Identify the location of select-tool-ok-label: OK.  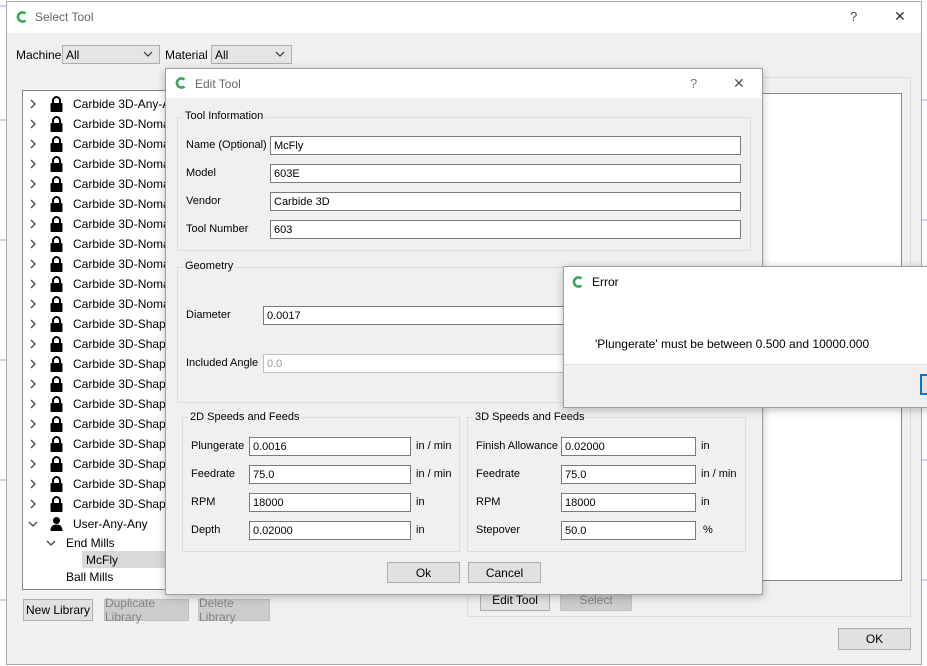
(874, 639).